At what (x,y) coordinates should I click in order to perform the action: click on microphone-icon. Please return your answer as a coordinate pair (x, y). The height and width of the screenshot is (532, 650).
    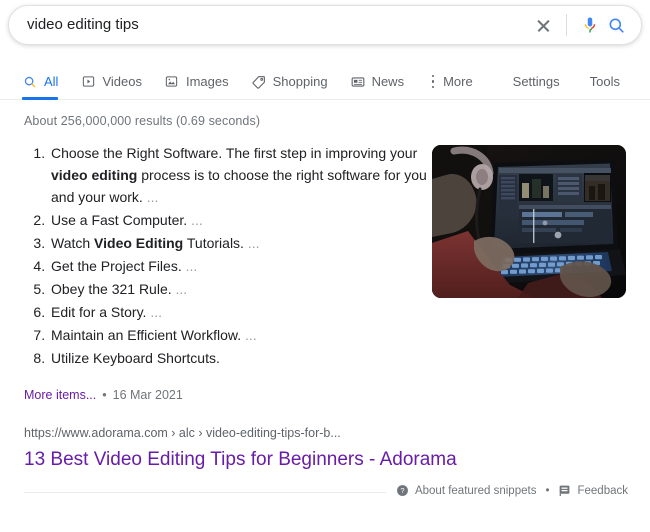
    Looking at the image, I should click on (590, 25).